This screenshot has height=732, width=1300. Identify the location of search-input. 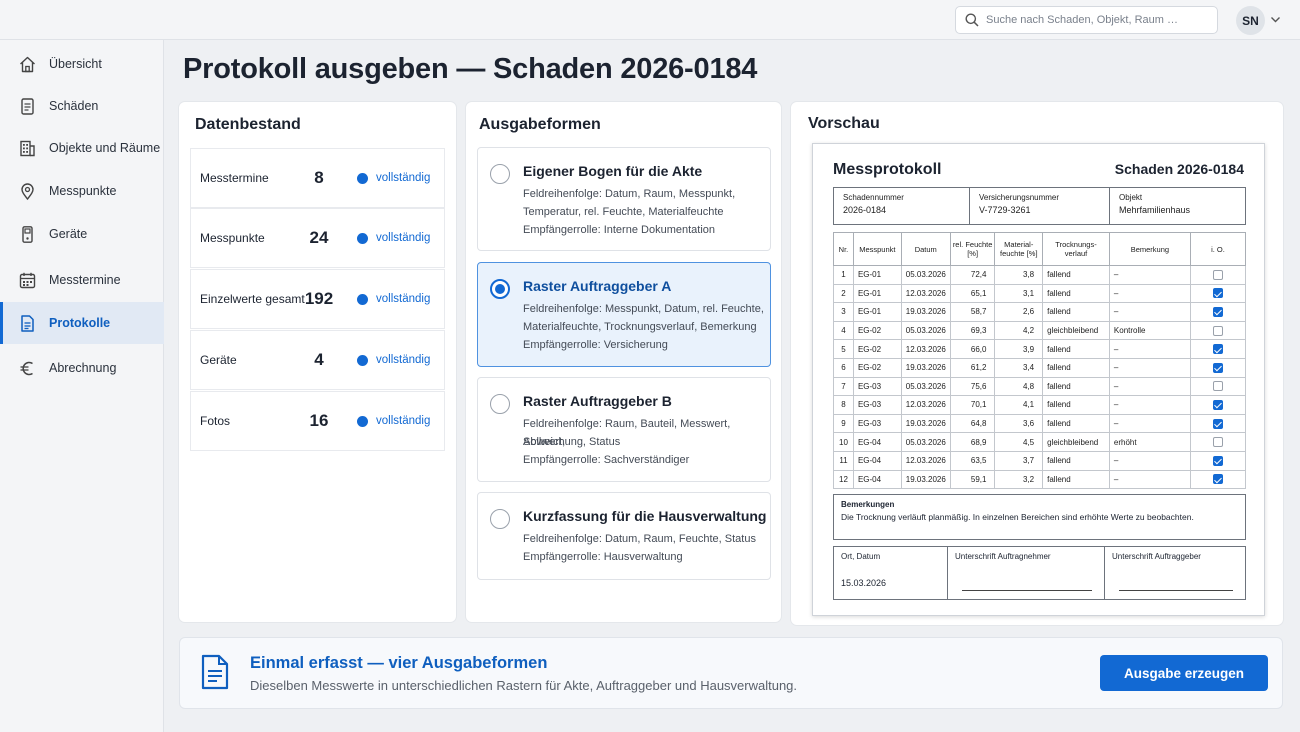
(1096, 20).